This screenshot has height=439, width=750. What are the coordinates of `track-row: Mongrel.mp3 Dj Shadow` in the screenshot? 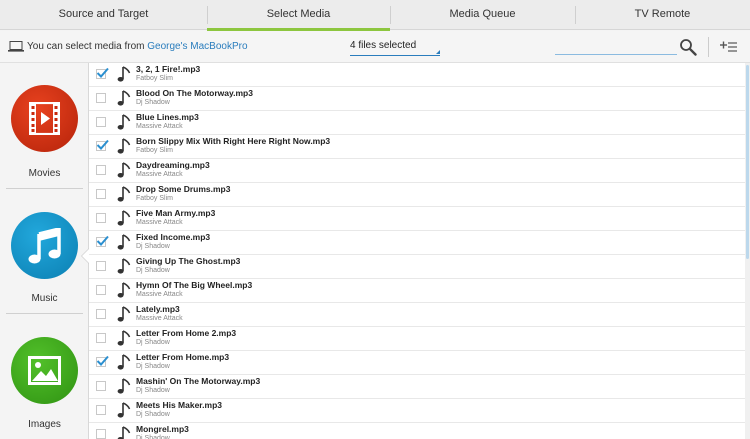 It's located at (417, 431).